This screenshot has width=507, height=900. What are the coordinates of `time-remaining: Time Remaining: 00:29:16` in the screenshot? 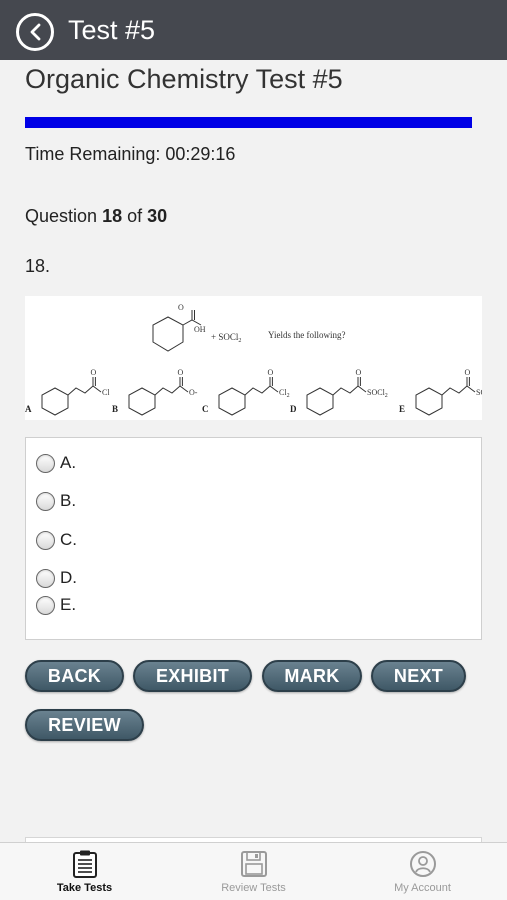 It's located at (130, 154).